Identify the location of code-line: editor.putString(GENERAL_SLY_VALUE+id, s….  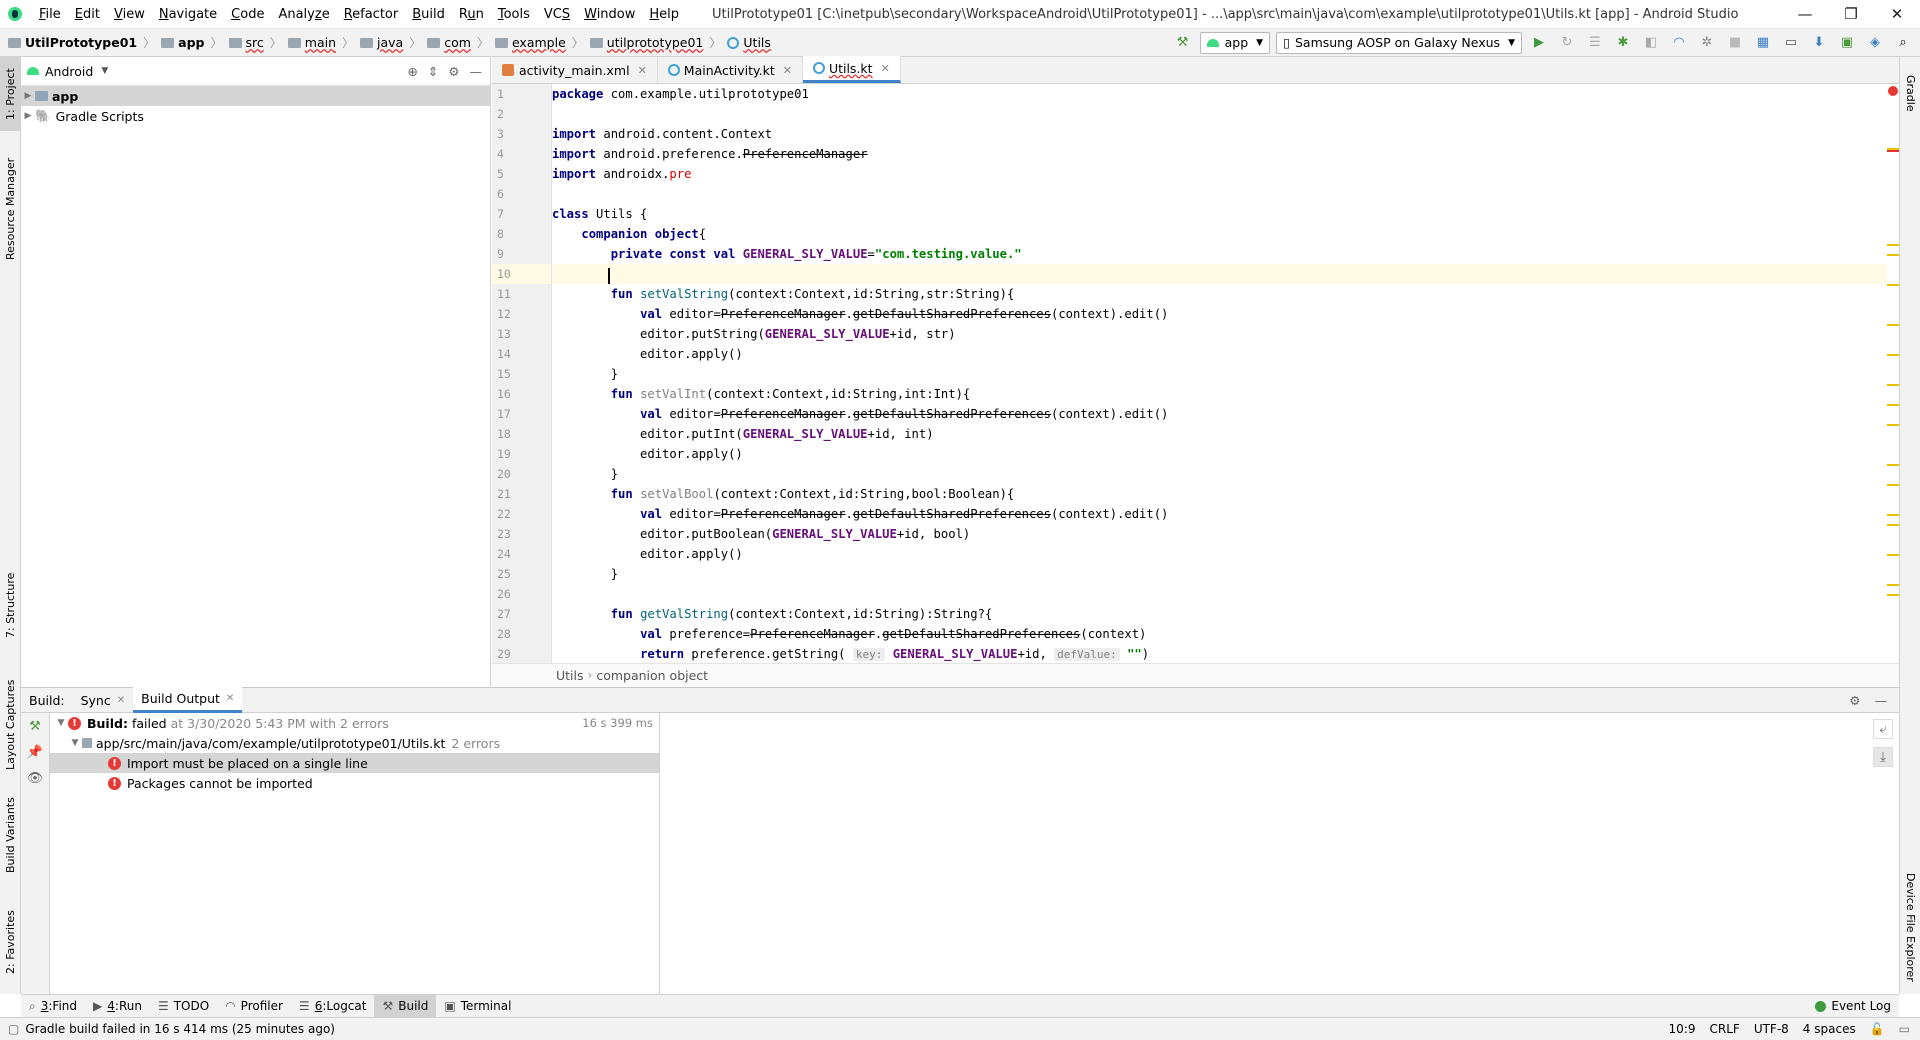
(1219, 334).